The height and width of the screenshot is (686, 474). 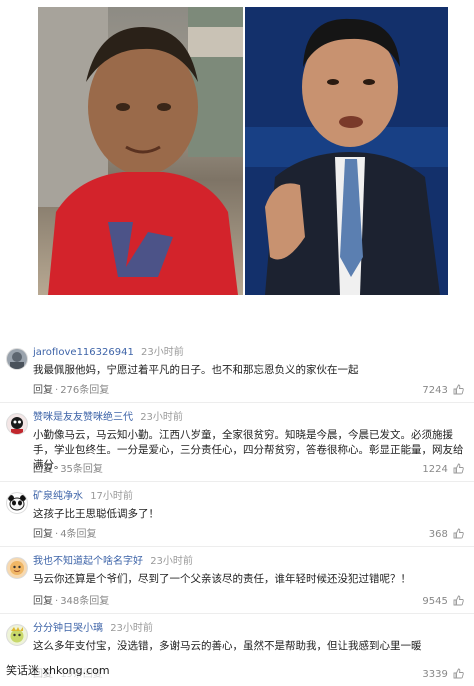 I want to click on like-count: 7243, so click(x=435, y=390).